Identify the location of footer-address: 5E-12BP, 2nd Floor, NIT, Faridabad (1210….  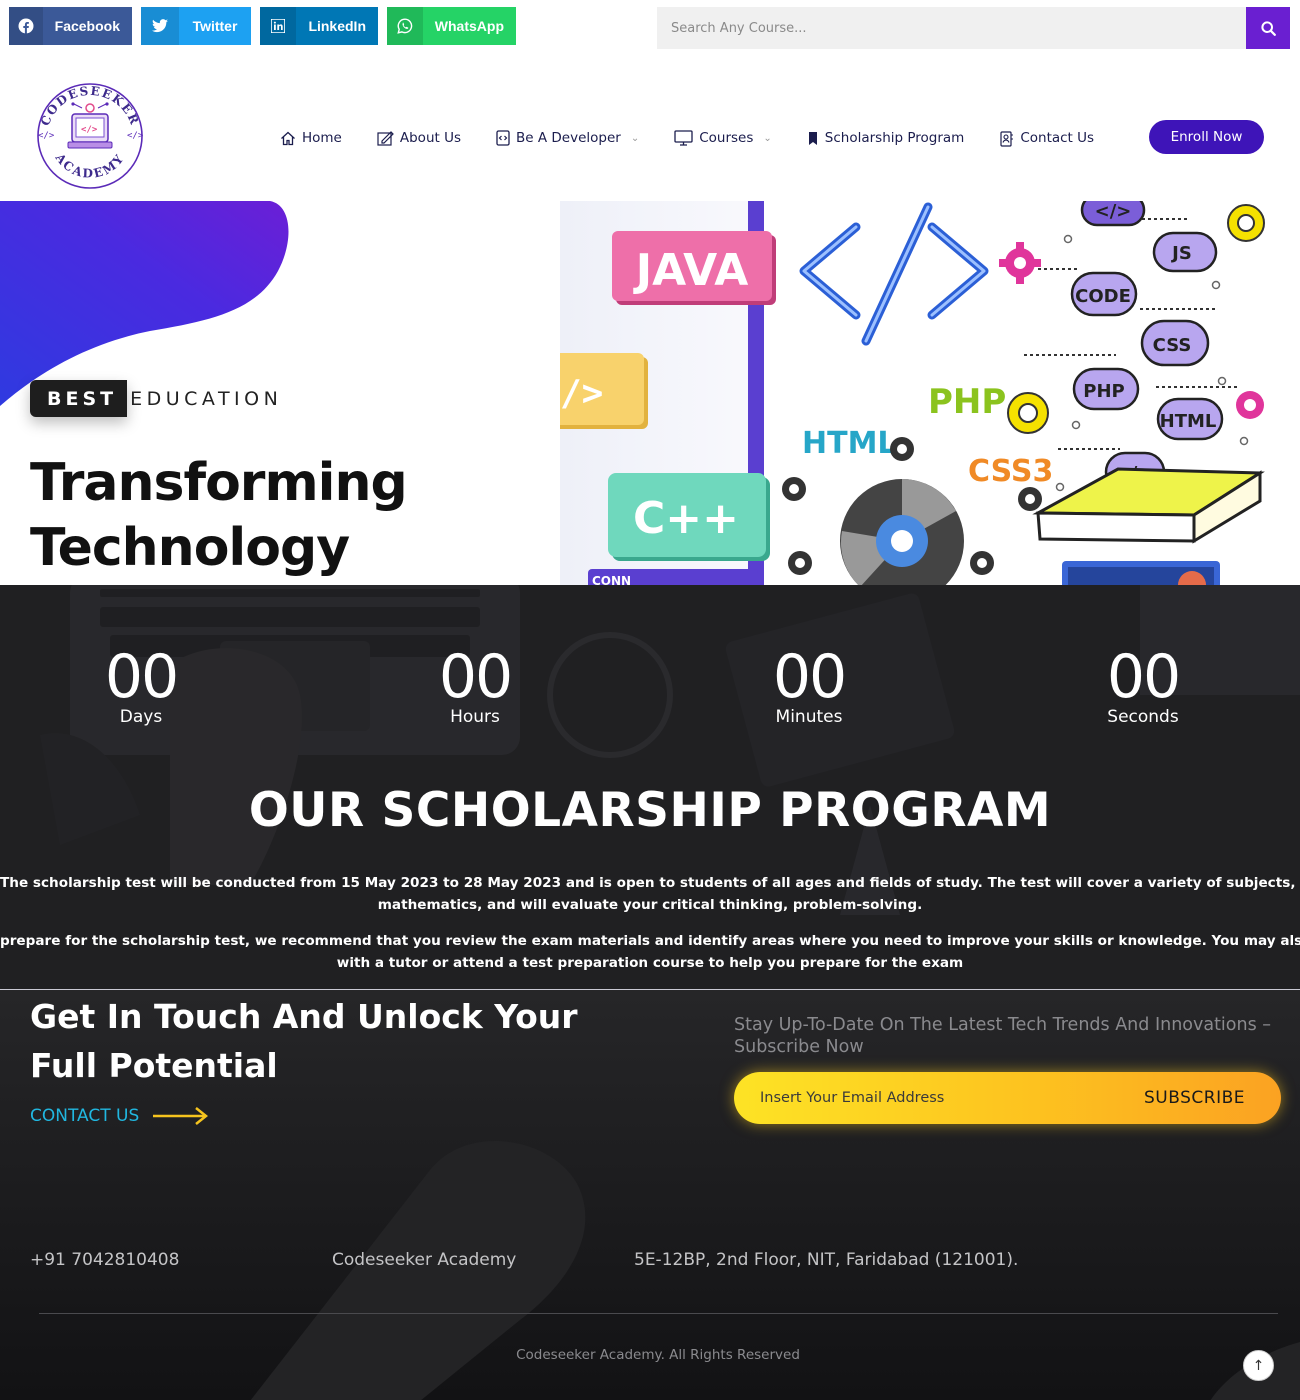
(826, 1260).